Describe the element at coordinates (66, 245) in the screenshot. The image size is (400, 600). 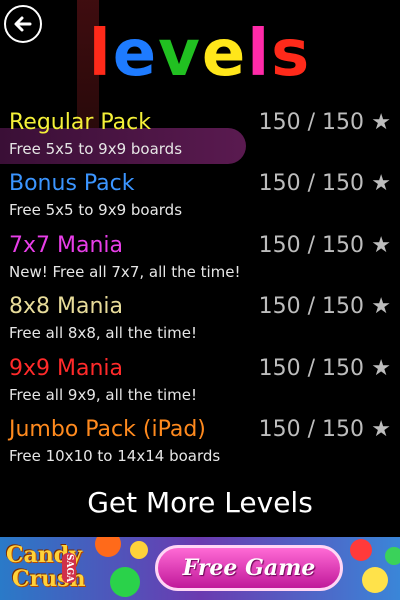
I see `pack-name: 7x7 Mania` at that location.